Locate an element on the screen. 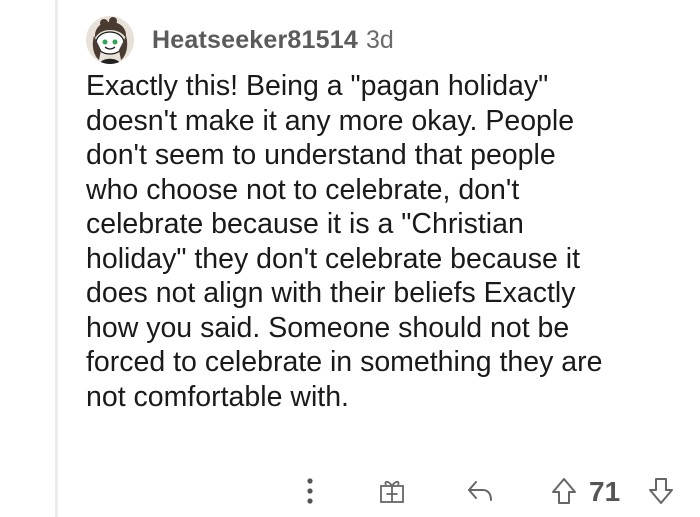 This screenshot has width=700, height=517. upvote-button is located at coordinates (564, 491).